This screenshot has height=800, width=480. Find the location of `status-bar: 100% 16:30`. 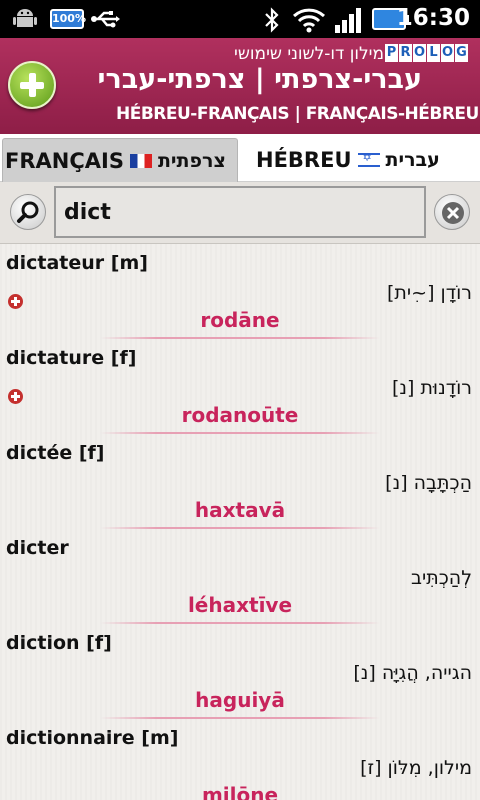

status-bar: 100% 16:30 is located at coordinates (240, 19).